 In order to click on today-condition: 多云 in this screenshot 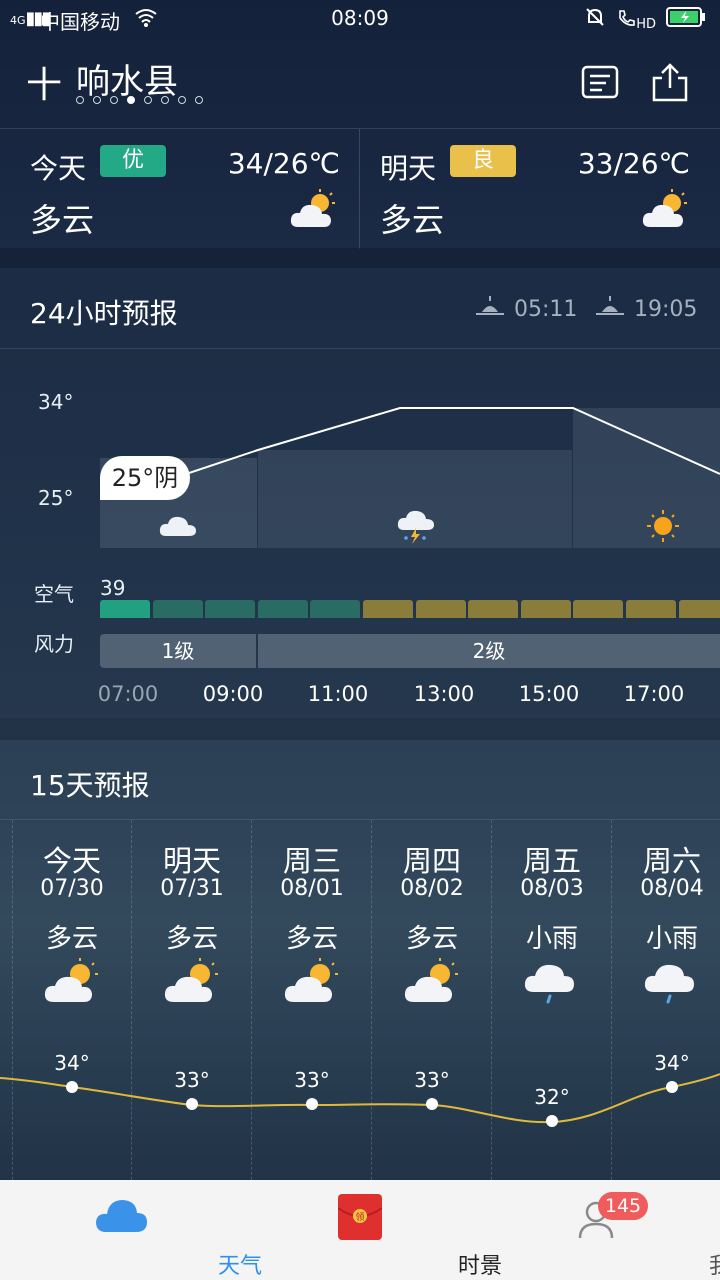, I will do `click(62, 220)`.